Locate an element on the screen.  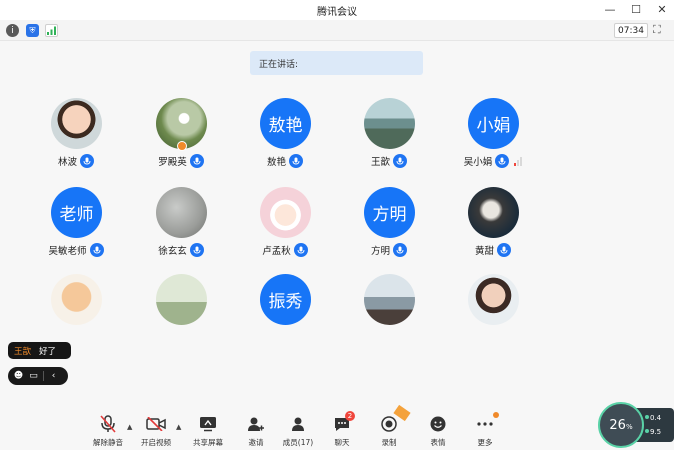
participant-tile: 王歆 is located at coordinates (389, 138).